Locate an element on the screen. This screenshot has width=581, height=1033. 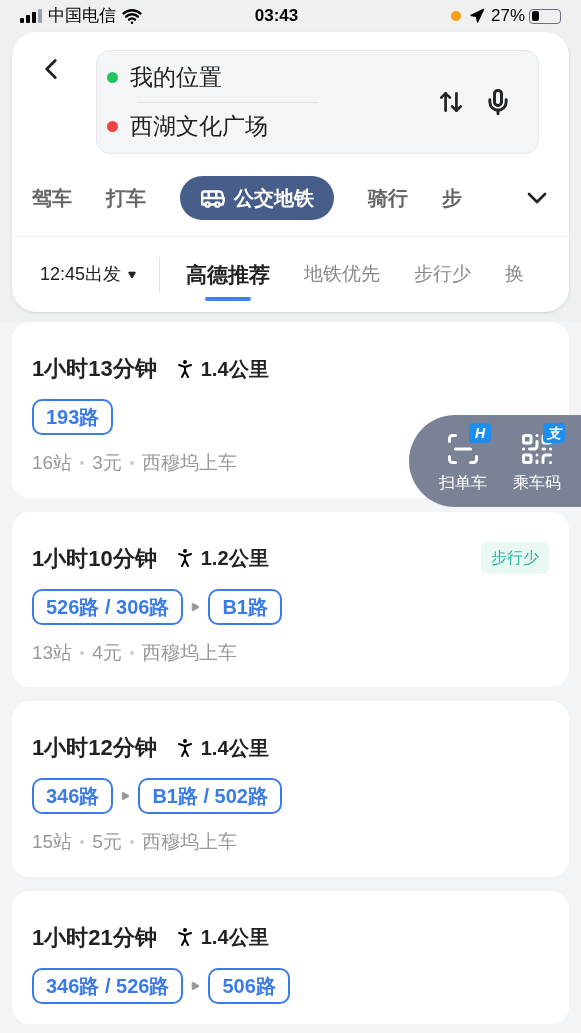
route-info-text: 15站 is located at coordinates (52, 842).